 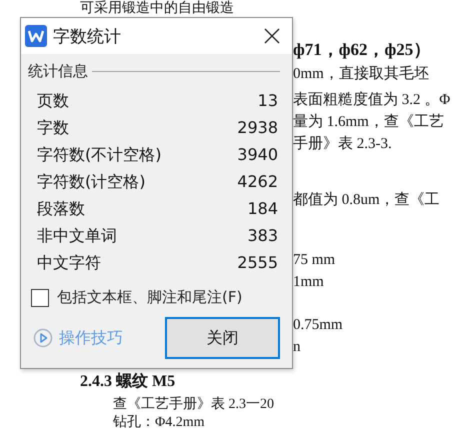 What do you see at coordinates (257, 263) in the screenshot?
I see `stat-value: 2555` at bounding box center [257, 263].